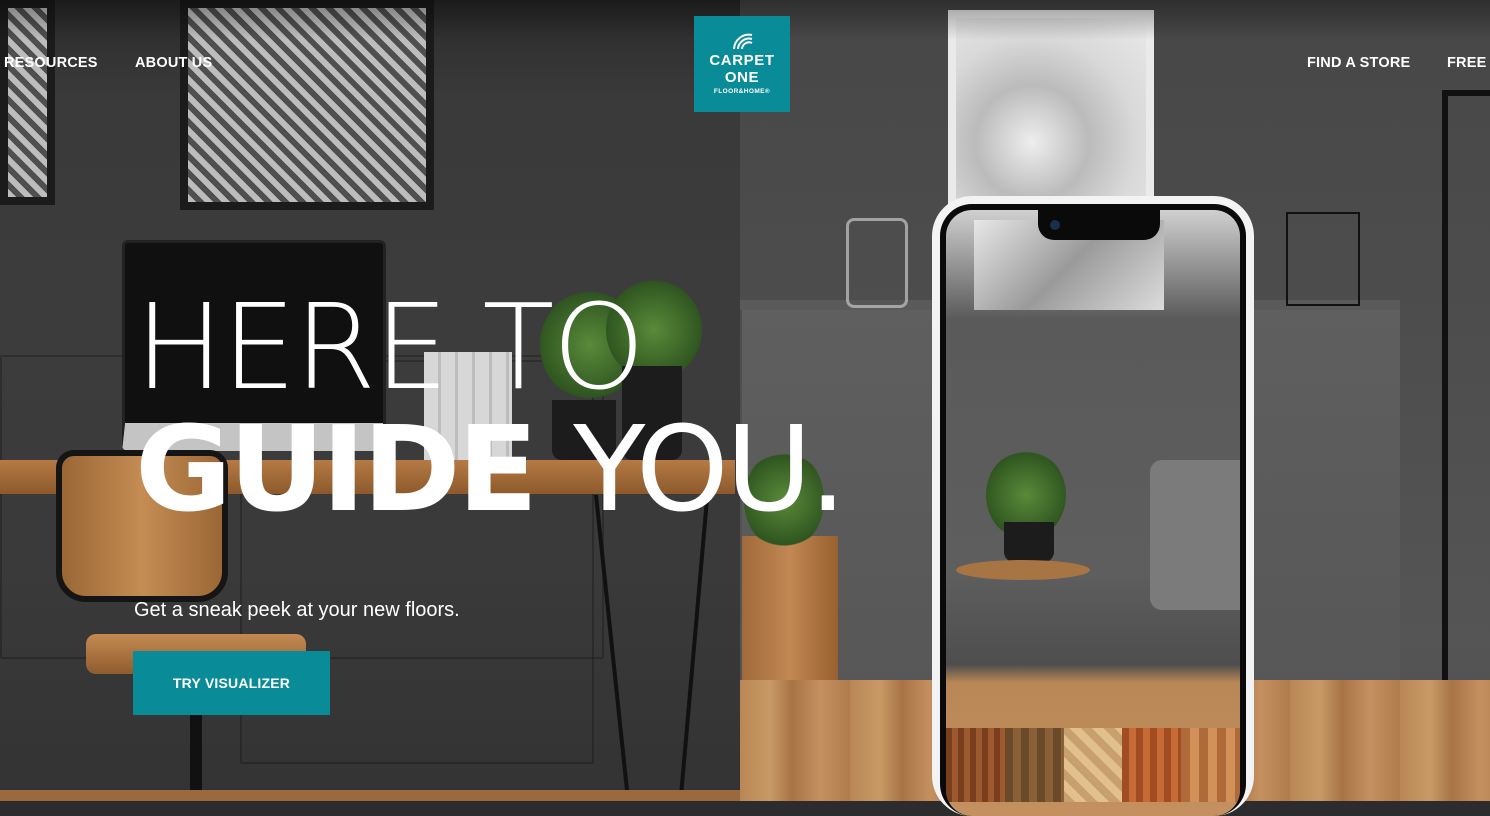  I want to click on nav-resources: RESOURCES, so click(51, 63).